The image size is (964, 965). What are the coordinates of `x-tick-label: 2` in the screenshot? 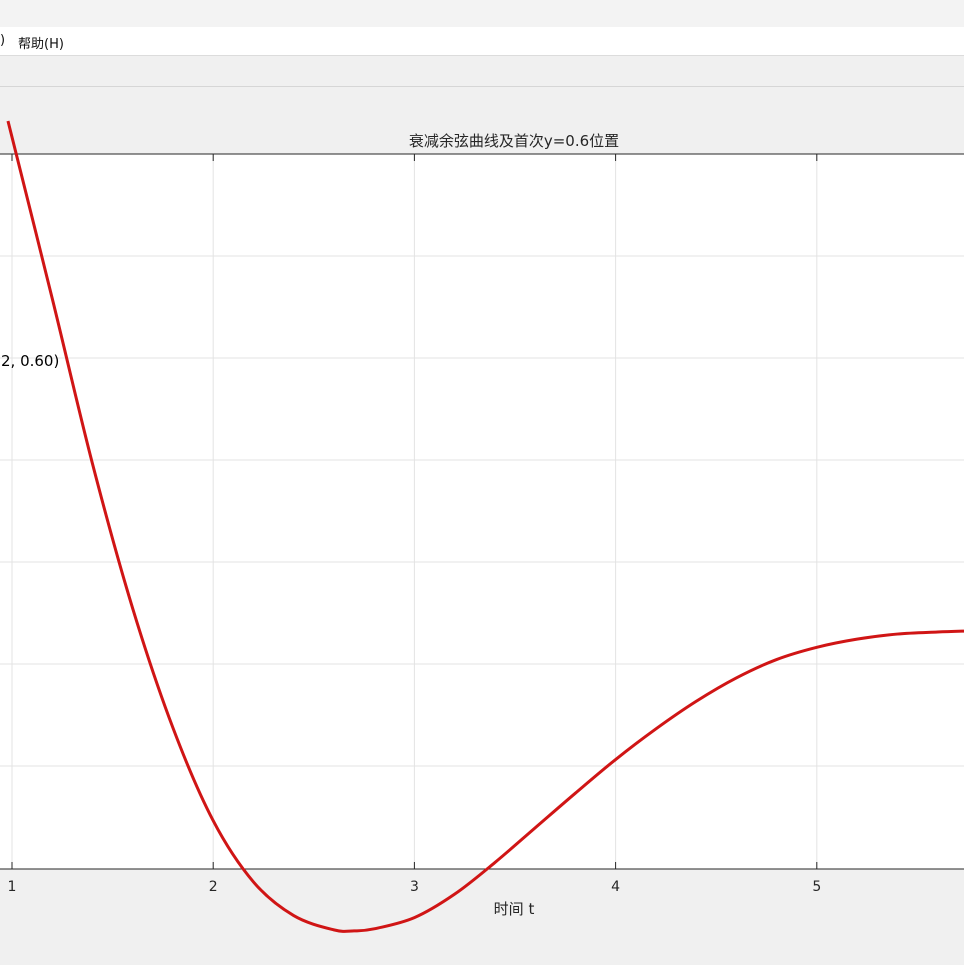 It's located at (213, 887).